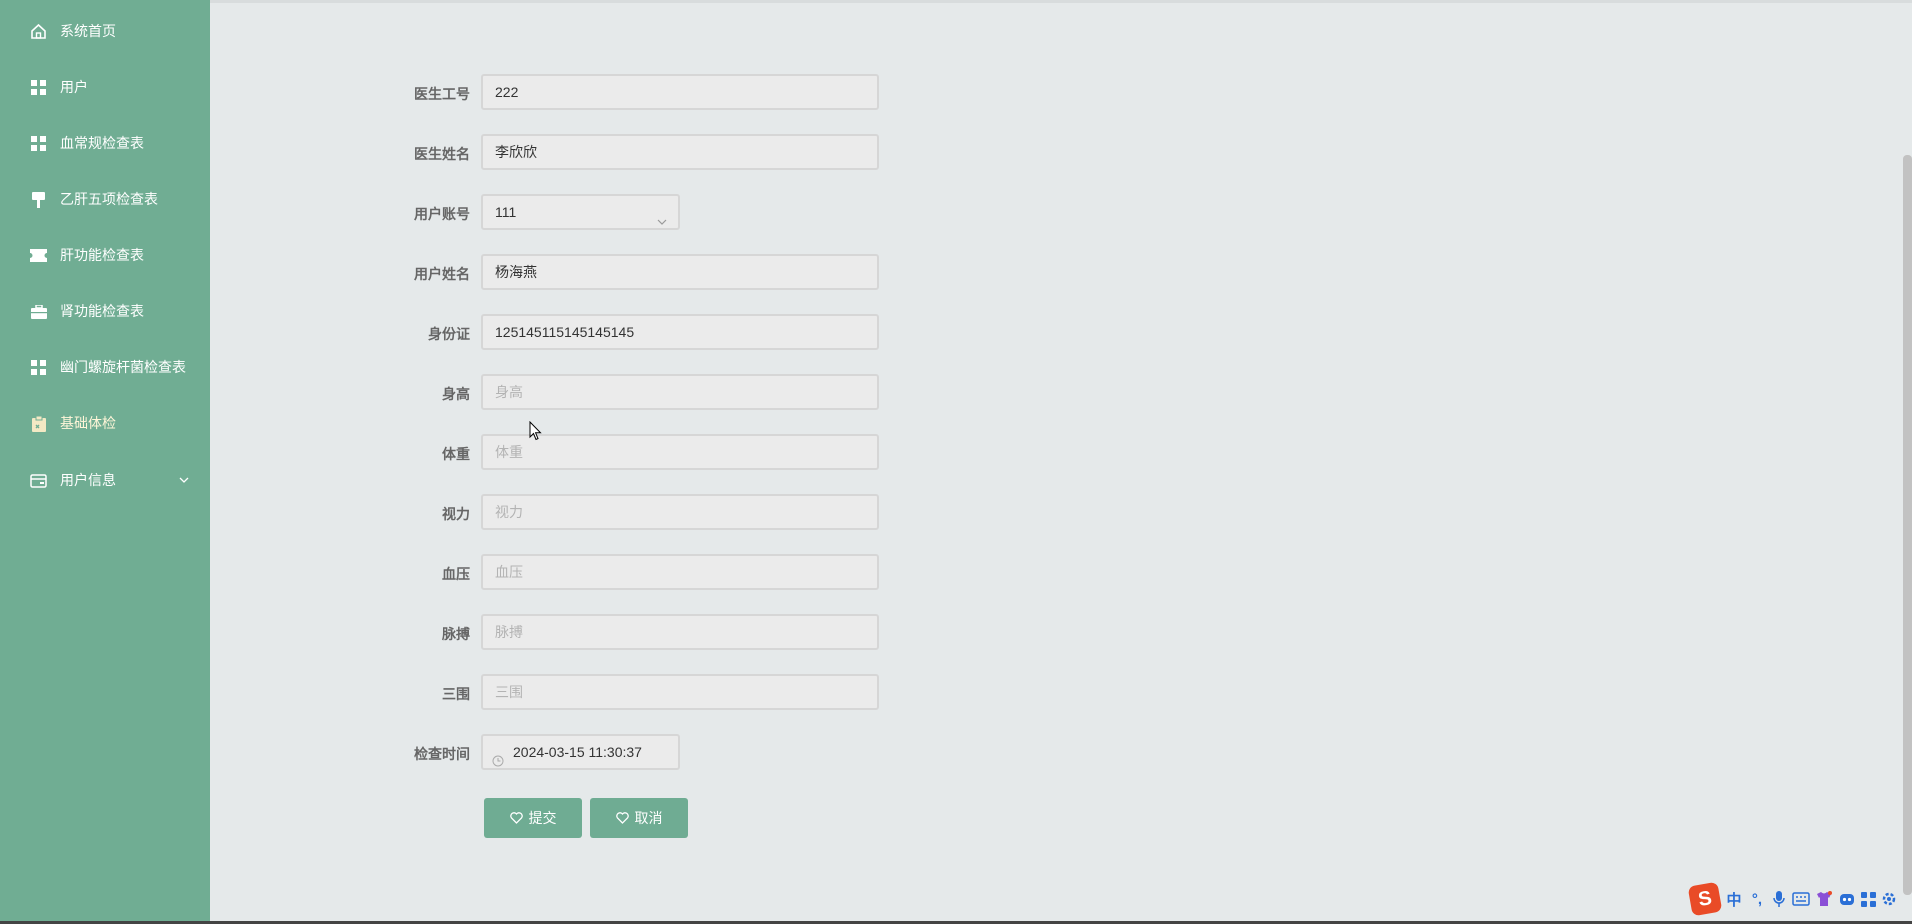 The image size is (1912, 924). I want to click on sidebar-item-user-info: 用户信息, so click(105, 480).